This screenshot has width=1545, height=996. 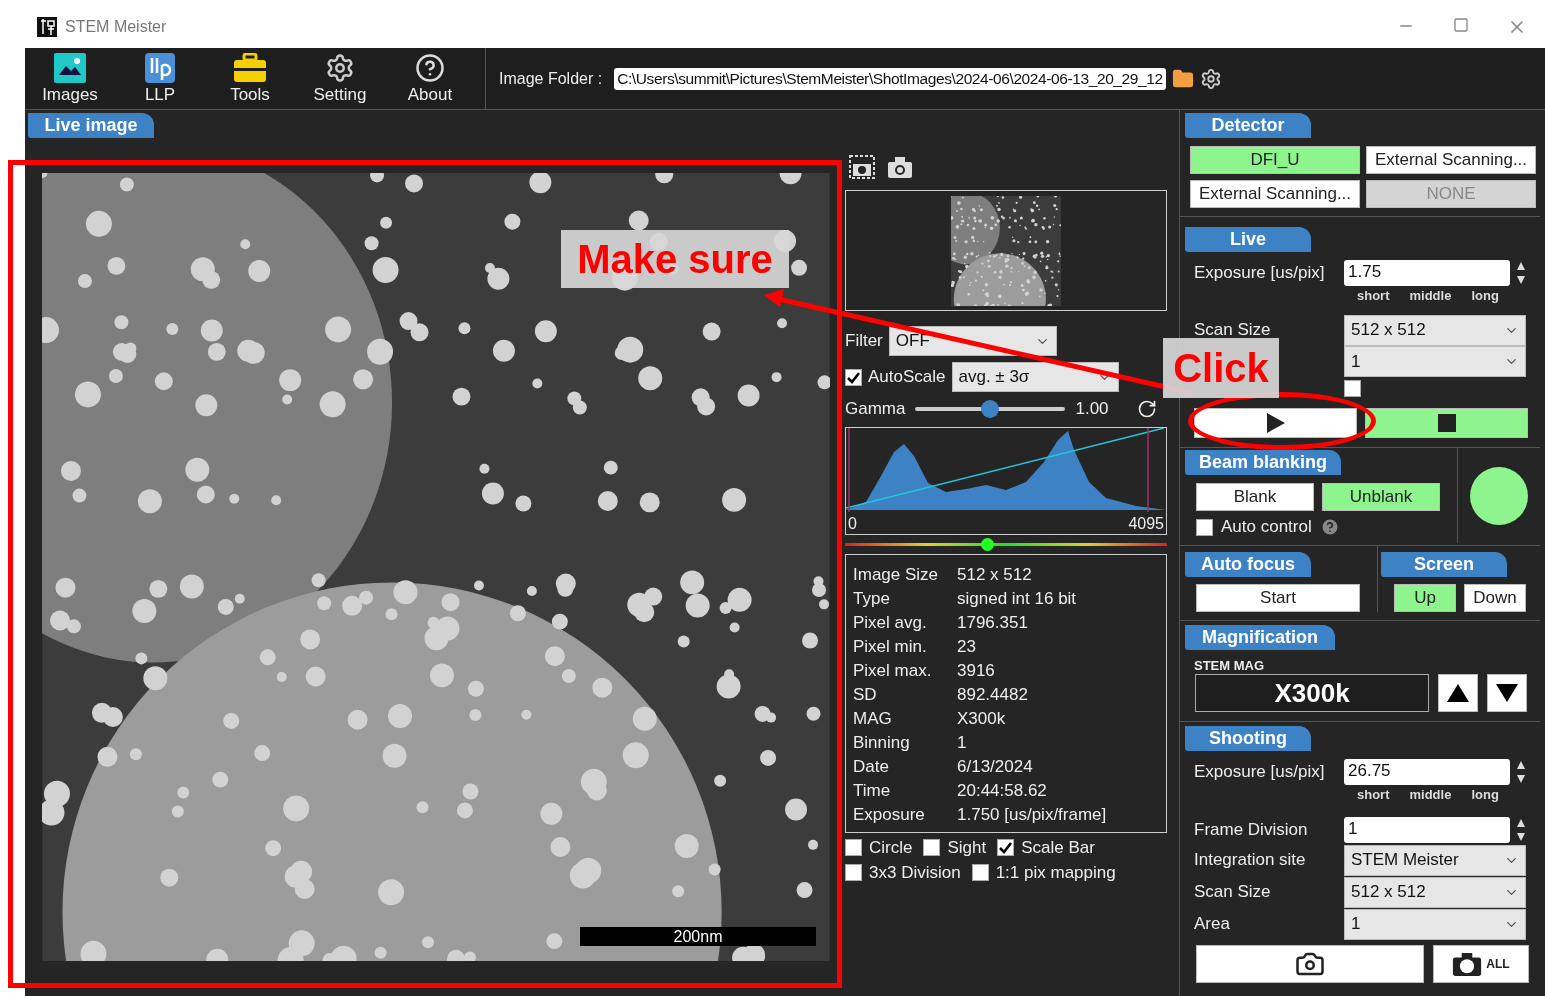 I want to click on info-value: 3916, so click(x=976, y=671).